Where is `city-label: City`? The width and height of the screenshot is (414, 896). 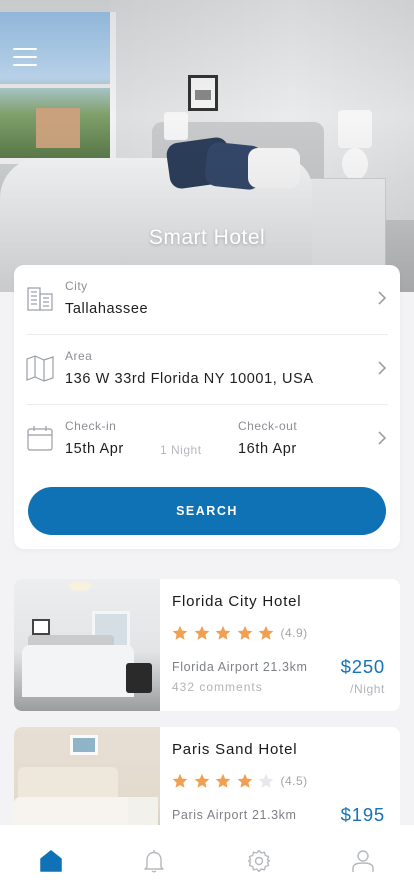
city-label: City is located at coordinates (76, 286).